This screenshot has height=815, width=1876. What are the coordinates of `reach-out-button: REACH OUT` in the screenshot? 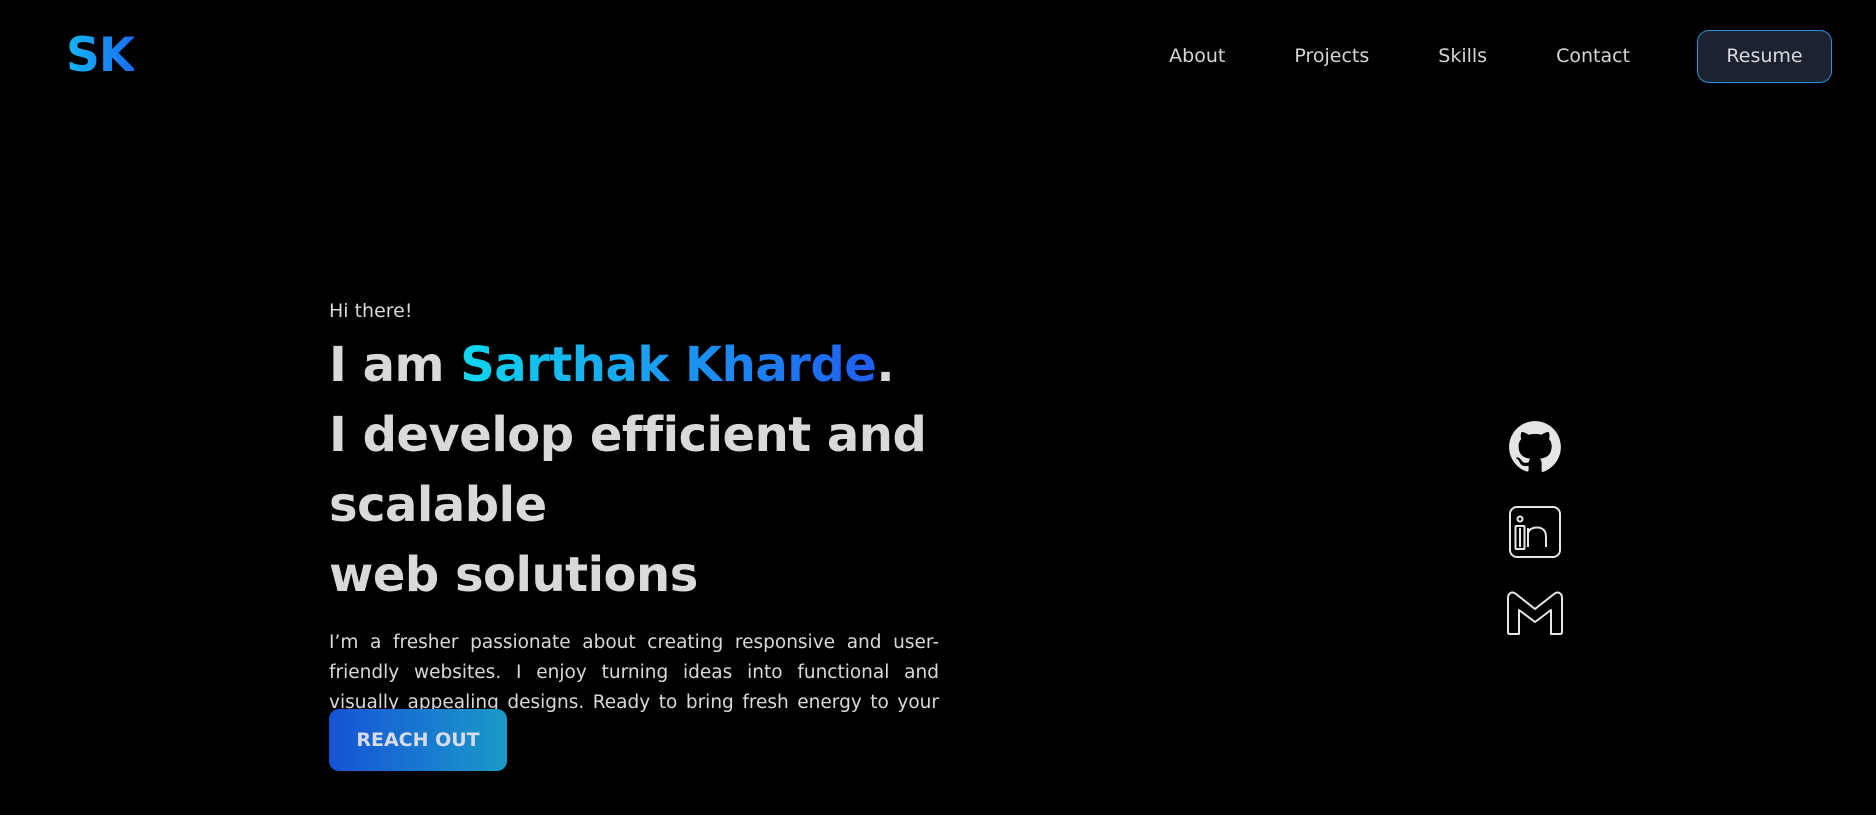 It's located at (418, 740).